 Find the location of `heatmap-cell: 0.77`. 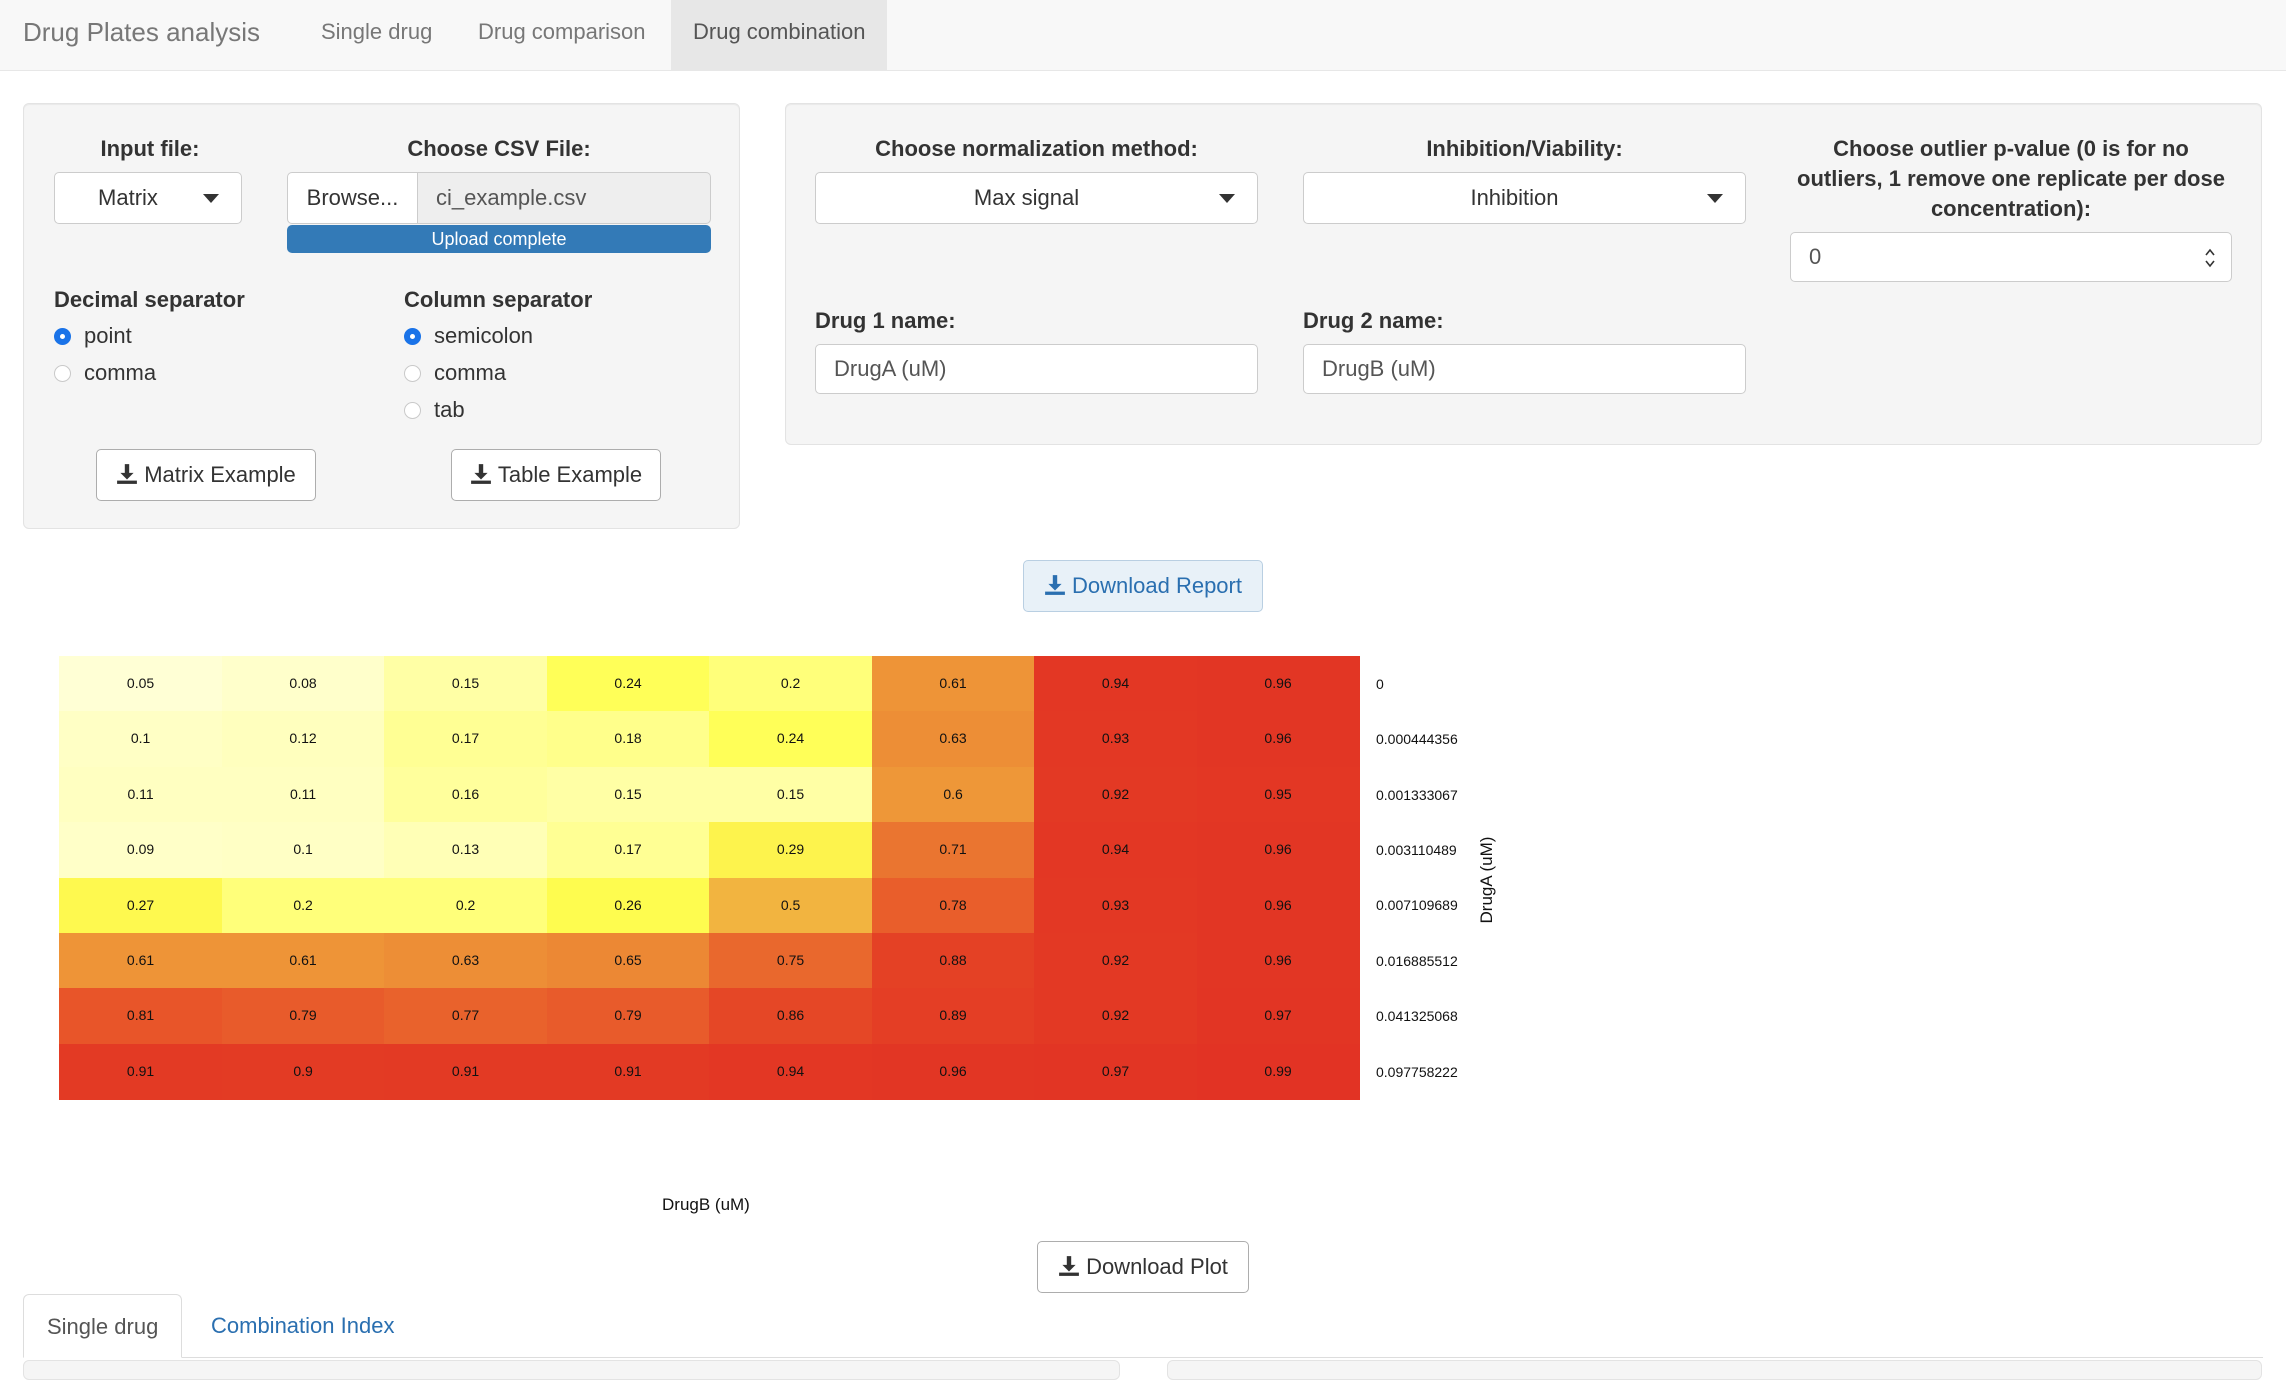

heatmap-cell: 0.77 is located at coordinates (466, 1016).